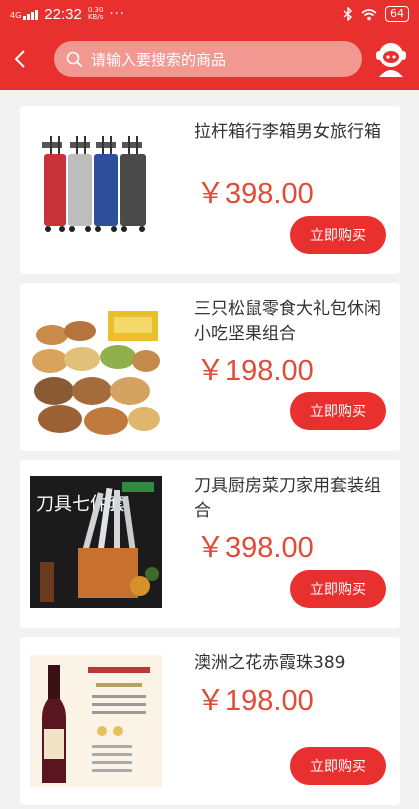 This screenshot has height=809, width=419. Describe the element at coordinates (117, 14) in the screenshot. I see `more-notifications-icon: ···` at that location.